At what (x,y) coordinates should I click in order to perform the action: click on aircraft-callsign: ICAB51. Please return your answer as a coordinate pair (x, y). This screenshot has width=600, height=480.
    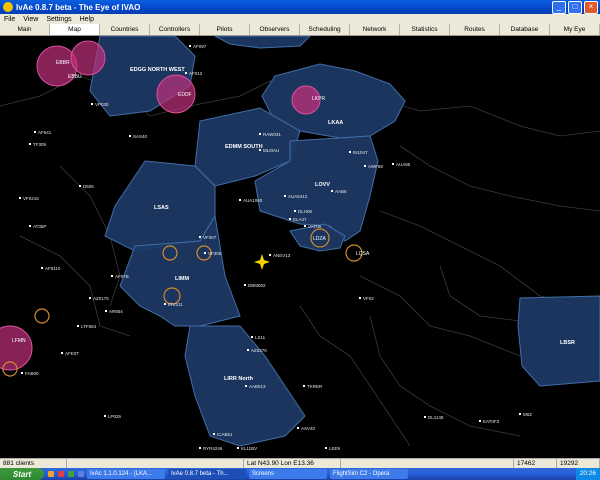
    Looking at the image, I should click on (225, 434).